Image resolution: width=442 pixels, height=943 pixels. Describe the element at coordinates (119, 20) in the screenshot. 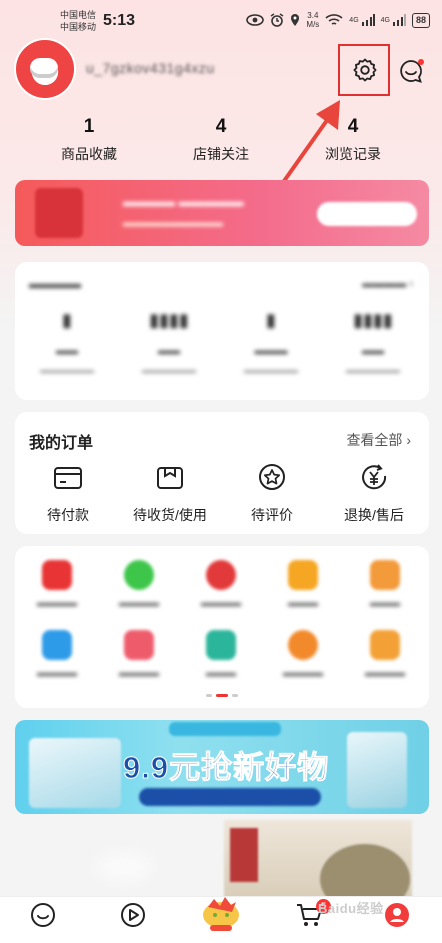

I see `clock: 5:13` at that location.